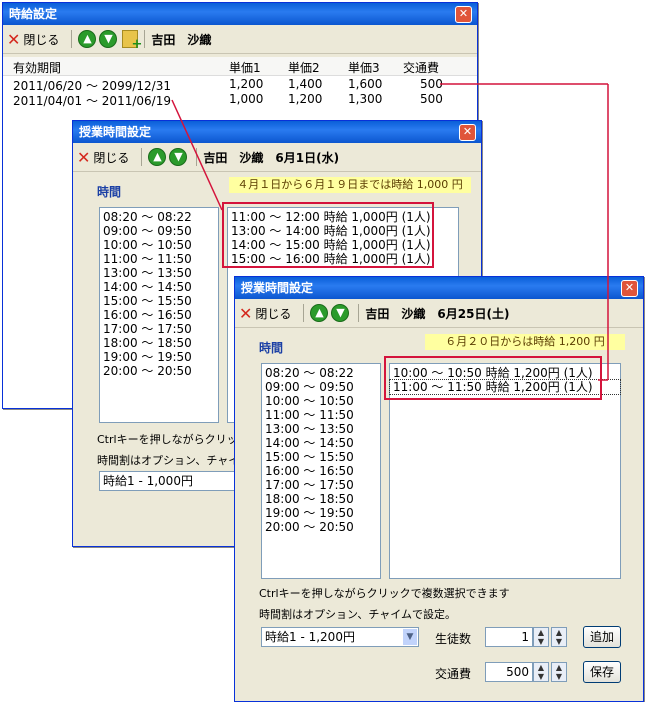 The height and width of the screenshot is (702, 646). What do you see at coordinates (197, 155) in the screenshot?
I see `connector-line` at bounding box center [197, 155].